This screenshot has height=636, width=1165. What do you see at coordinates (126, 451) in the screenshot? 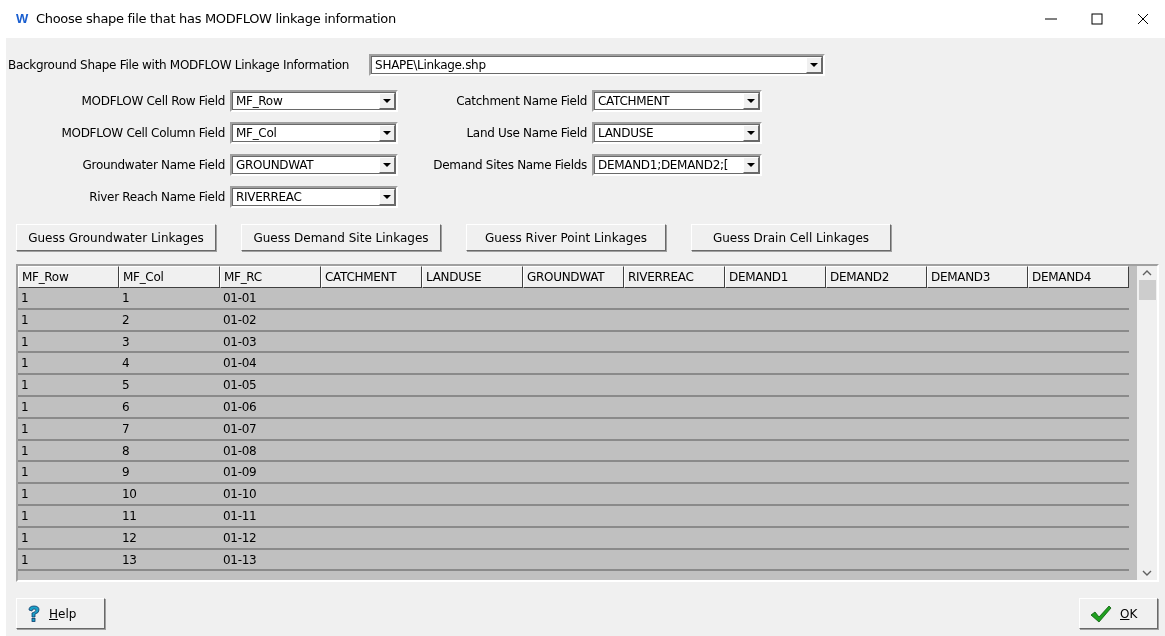
I see `table-cell-text: 8` at bounding box center [126, 451].